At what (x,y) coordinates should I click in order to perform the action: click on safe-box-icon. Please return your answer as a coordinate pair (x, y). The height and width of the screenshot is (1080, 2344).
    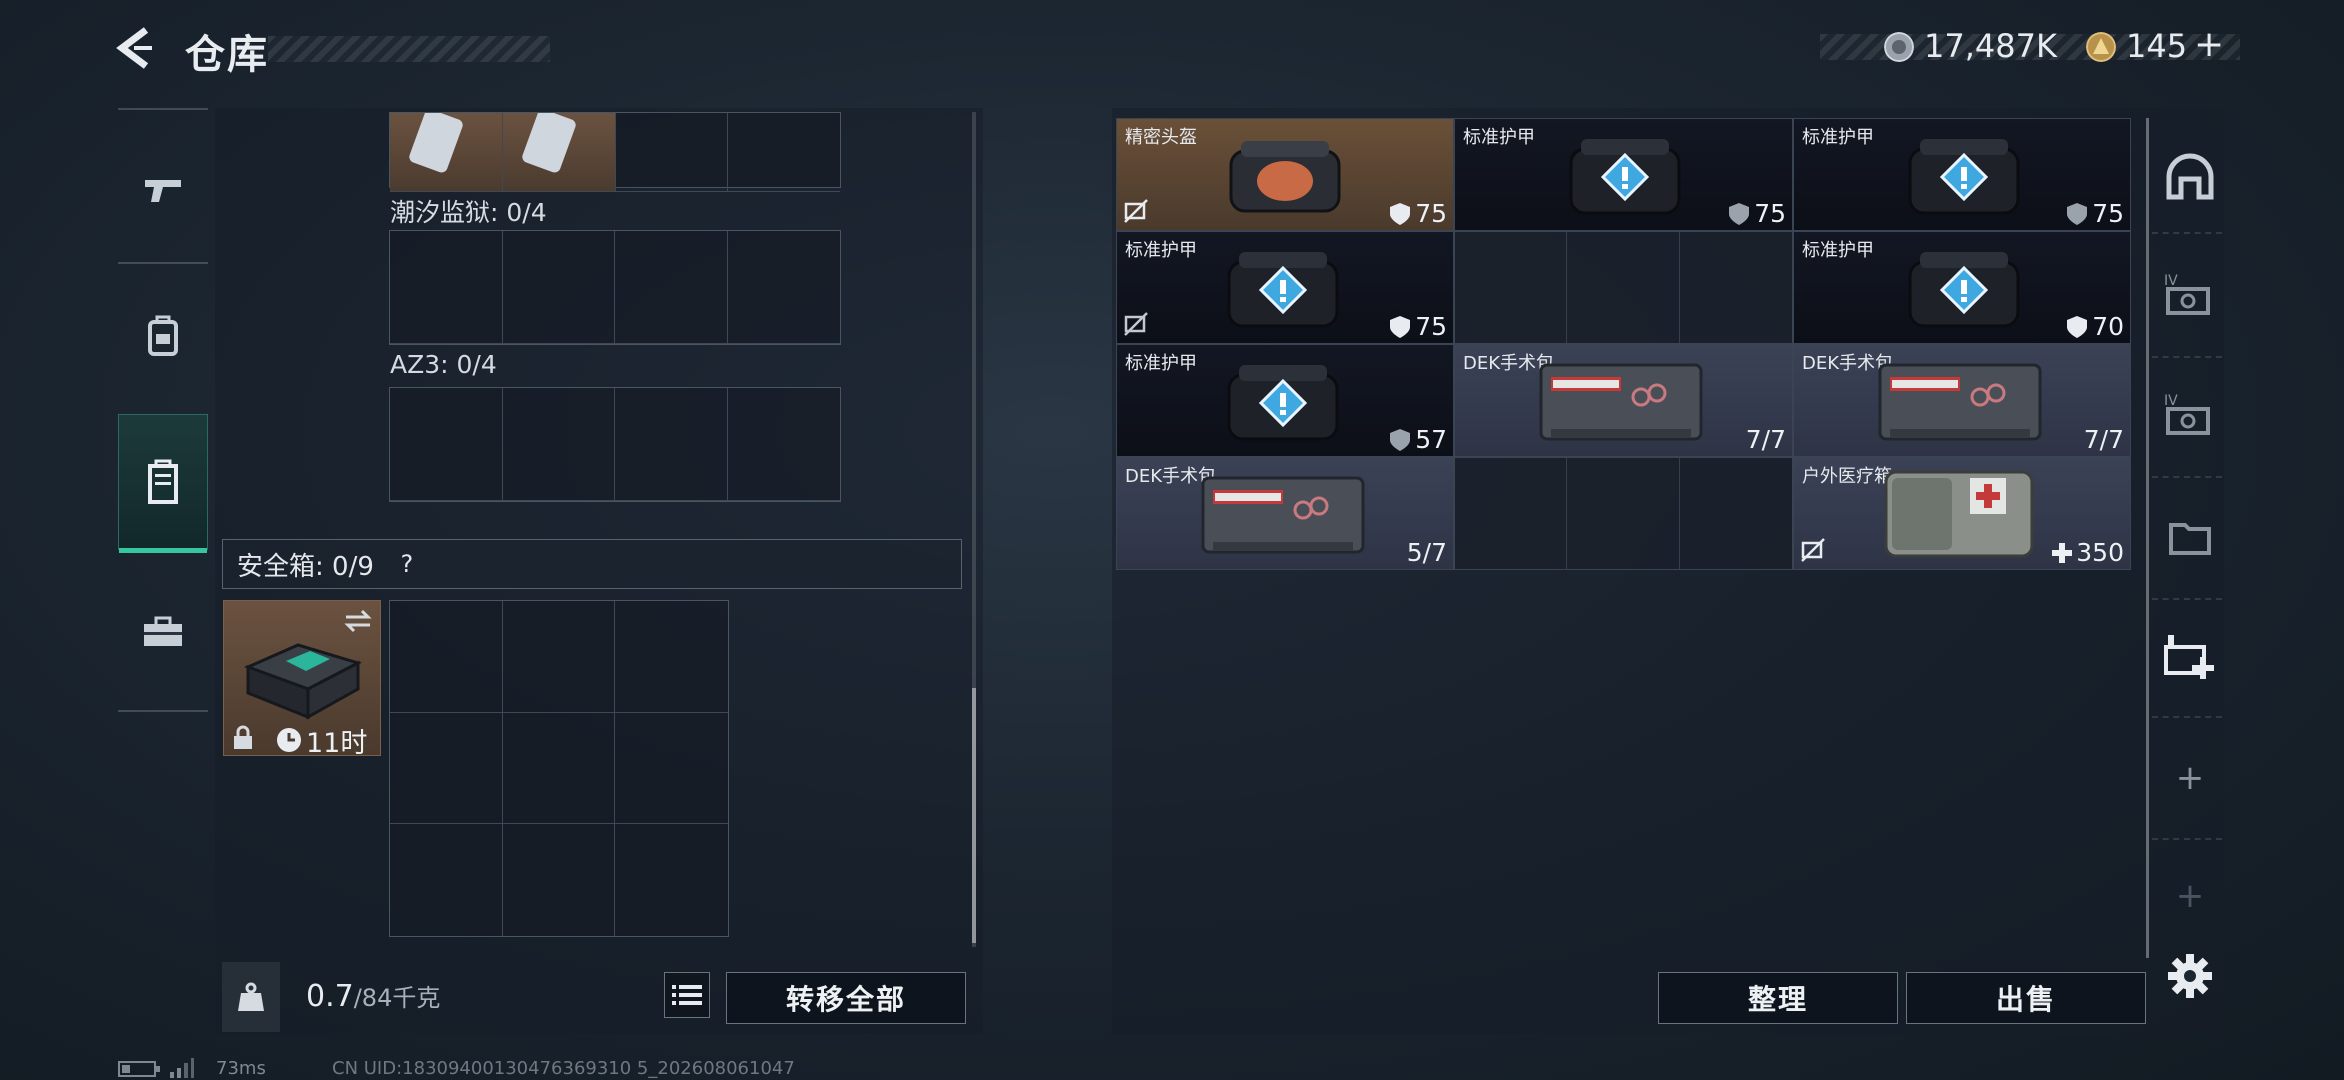
    Looking at the image, I should click on (163, 481).